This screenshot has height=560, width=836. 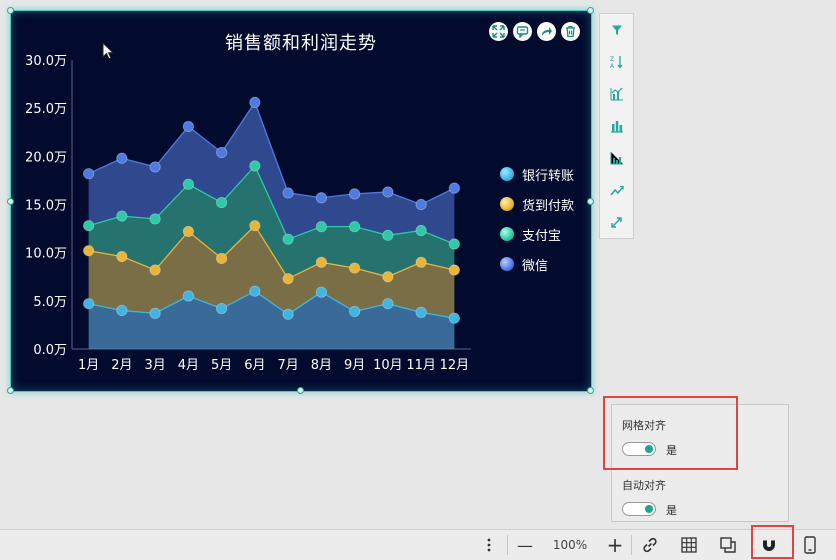 I want to click on chart-side-toolbar: ZA, so click(x=616, y=126).